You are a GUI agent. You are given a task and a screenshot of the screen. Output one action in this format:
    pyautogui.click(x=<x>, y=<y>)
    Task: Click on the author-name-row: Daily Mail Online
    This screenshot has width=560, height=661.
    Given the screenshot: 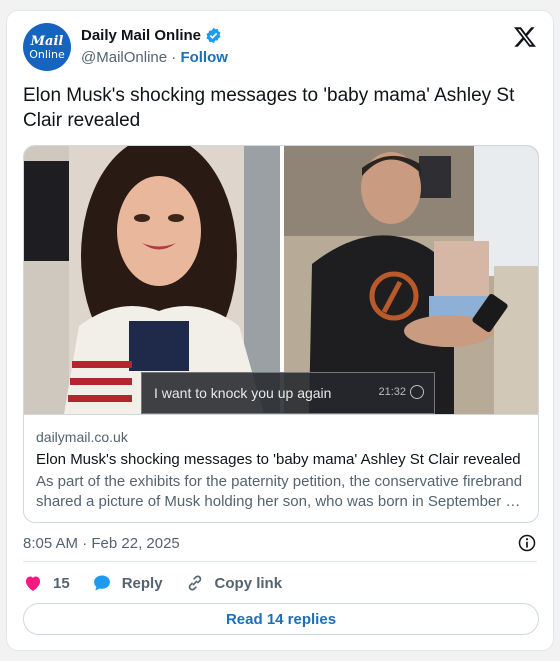 What is the action you would take?
    pyautogui.click(x=151, y=35)
    